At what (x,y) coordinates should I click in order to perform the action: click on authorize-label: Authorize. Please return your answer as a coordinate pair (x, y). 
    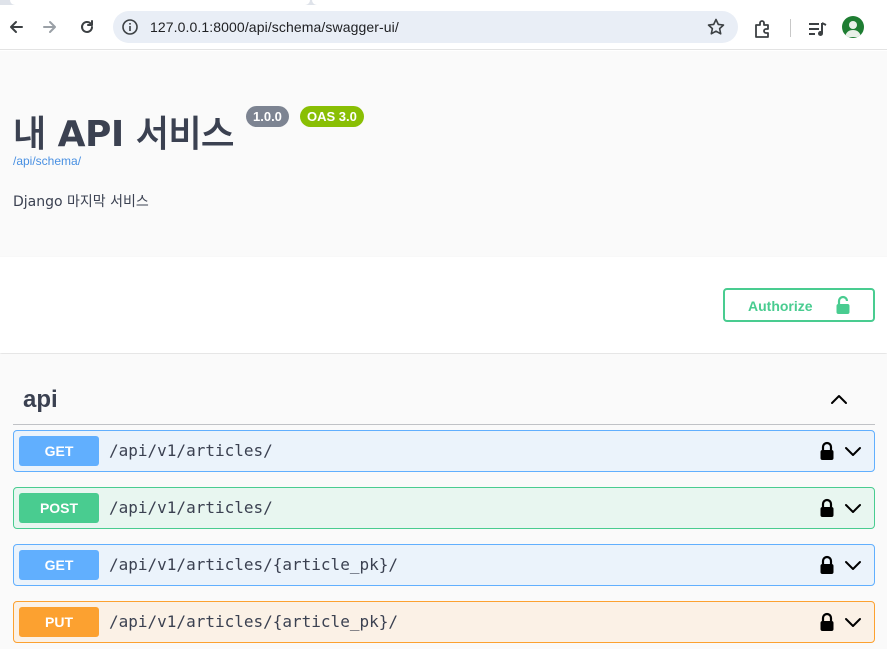
    Looking at the image, I should click on (780, 306).